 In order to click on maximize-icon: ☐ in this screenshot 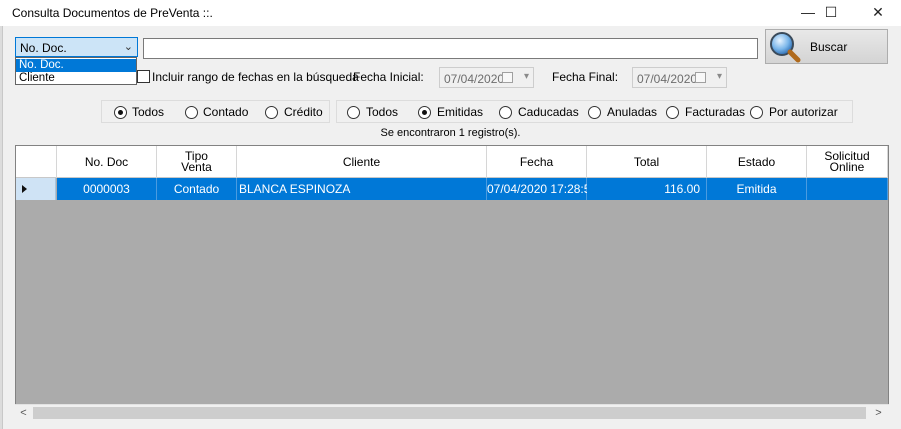, I will do `click(831, 11)`.